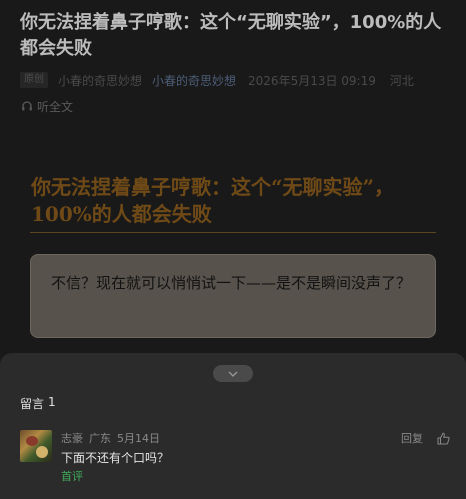 The height and width of the screenshot is (499, 466). What do you see at coordinates (233, 232) in the screenshot?
I see `headline-divider` at bounding box center [233, 232].